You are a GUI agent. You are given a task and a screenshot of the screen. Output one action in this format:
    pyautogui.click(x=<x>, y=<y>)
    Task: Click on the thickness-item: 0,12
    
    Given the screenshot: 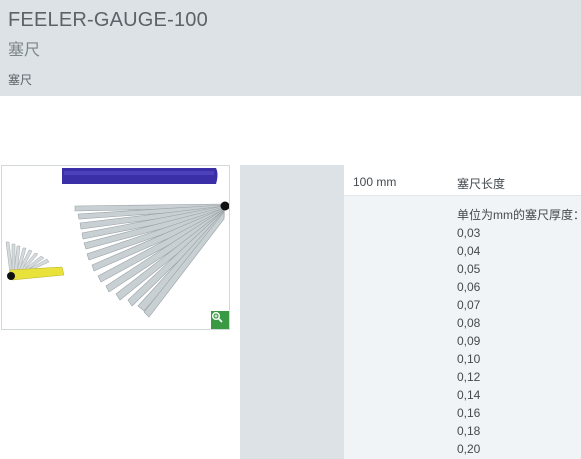 What is the action you would take?
    pyautogui.click(x=469, y=377)
    